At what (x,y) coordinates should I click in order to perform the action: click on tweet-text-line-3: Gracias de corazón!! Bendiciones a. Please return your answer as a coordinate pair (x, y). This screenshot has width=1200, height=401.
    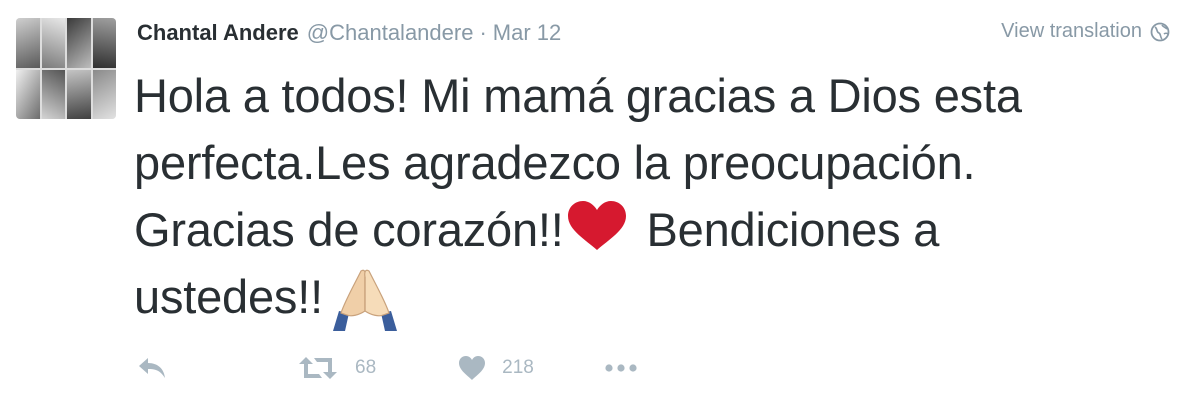
    Looking at the image, I should click on (654, 229).